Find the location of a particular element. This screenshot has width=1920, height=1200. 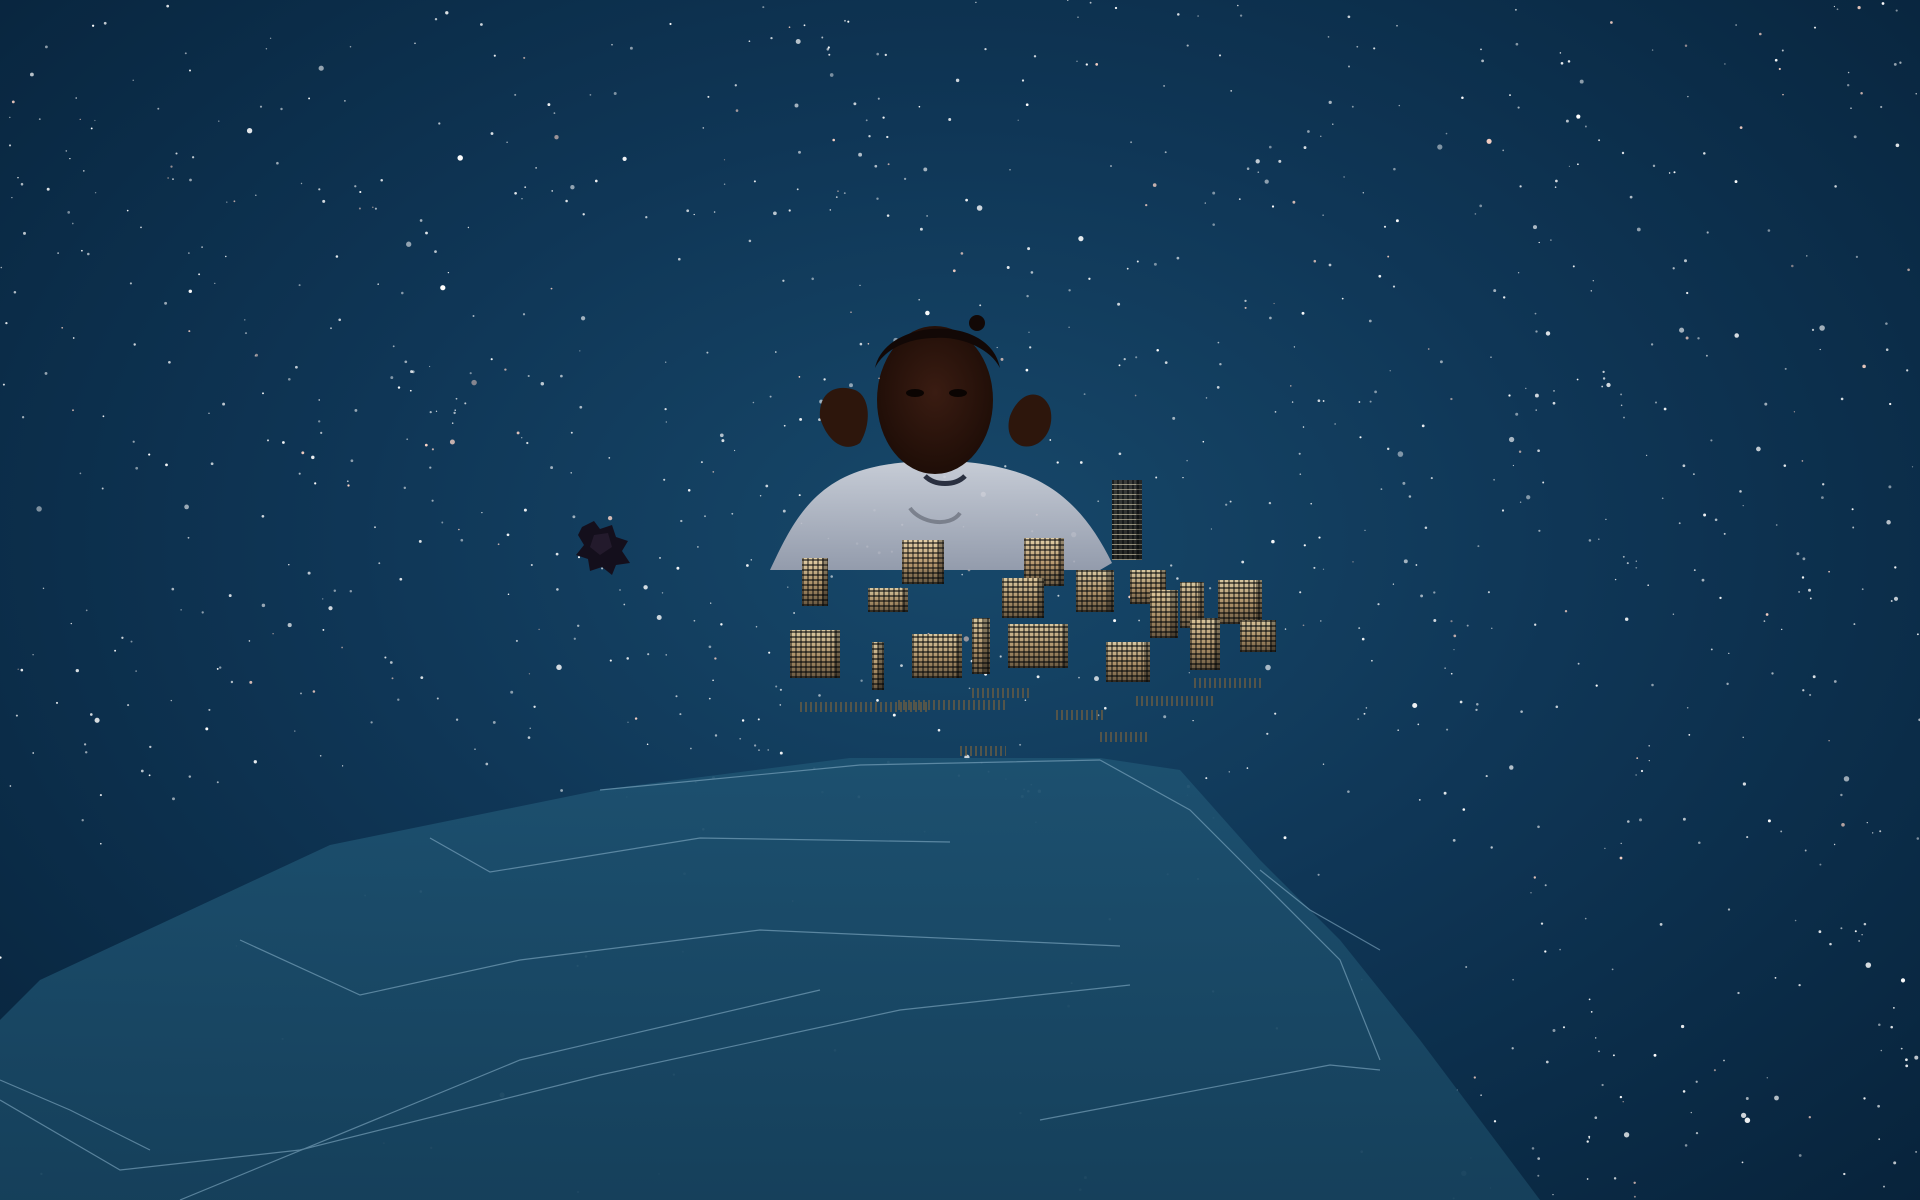

floating-debris-icon is located at coordinates (603, 546).